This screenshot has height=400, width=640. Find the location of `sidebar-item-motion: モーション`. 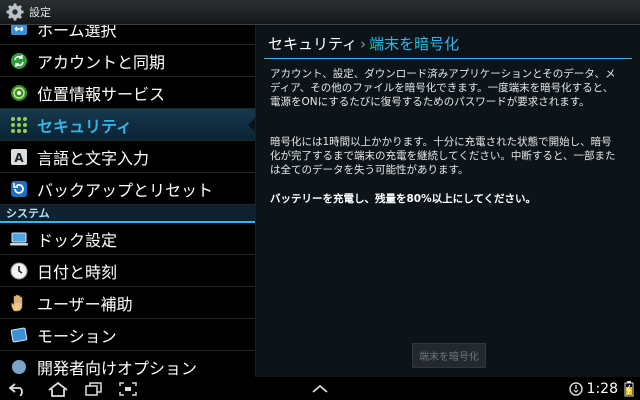

sidebar-item-motion: モーション is located at coordinates (127, 335).